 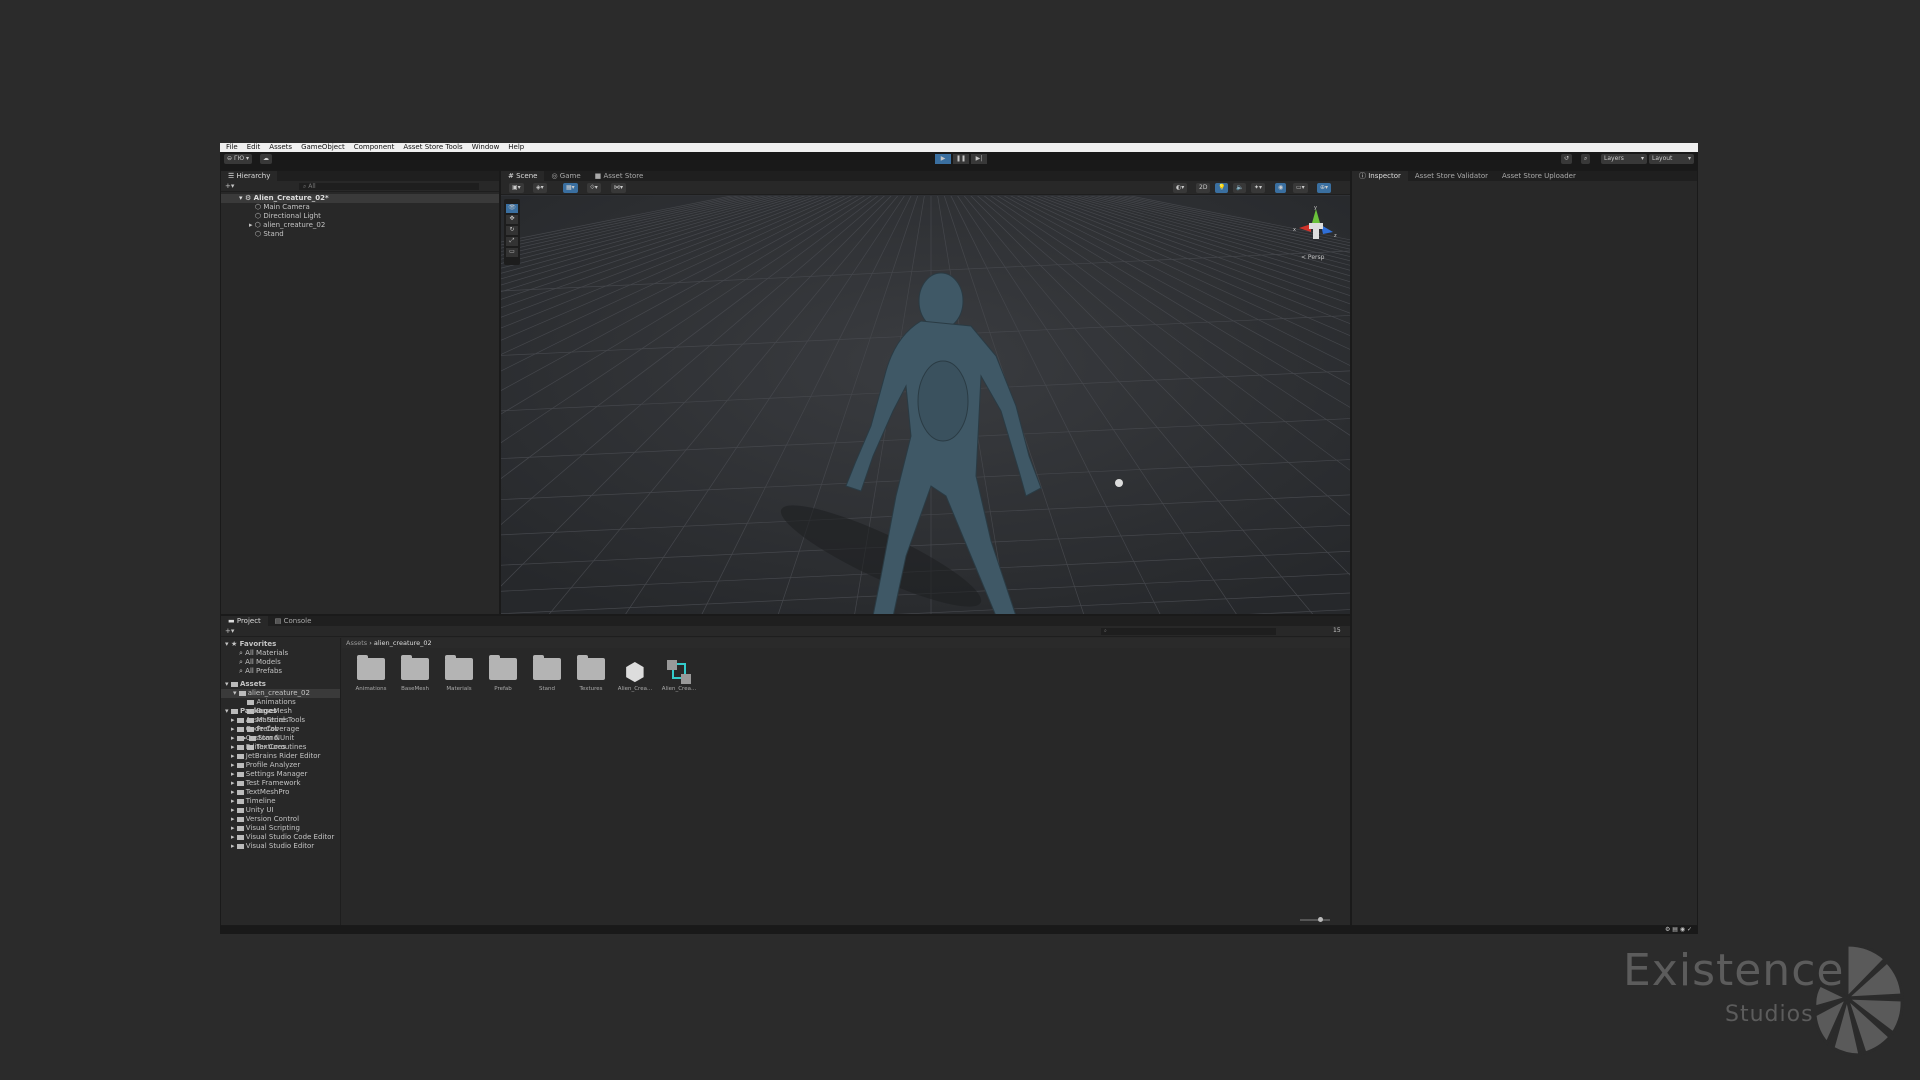 What do you see at coordinates (323, 147) in the screenshot?
I see `menu-gameobject: GameObject` at bounding box center [323, 147].